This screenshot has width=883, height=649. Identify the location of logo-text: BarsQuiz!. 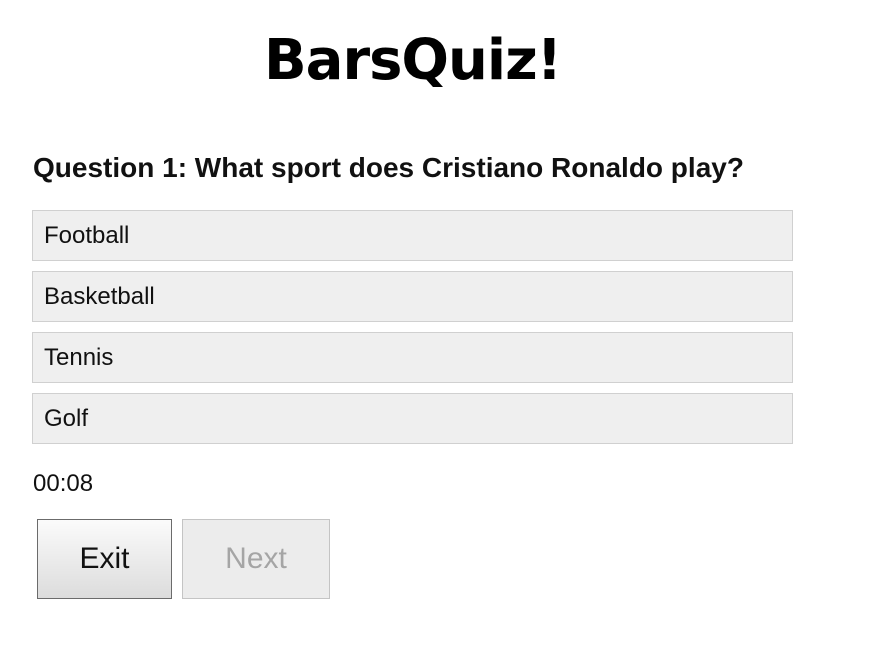
(413, 60).